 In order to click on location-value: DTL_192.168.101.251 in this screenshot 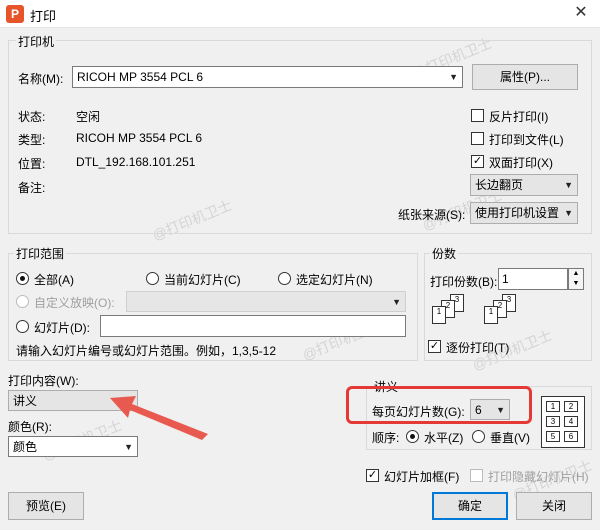, I will do `click(136, 162)`.